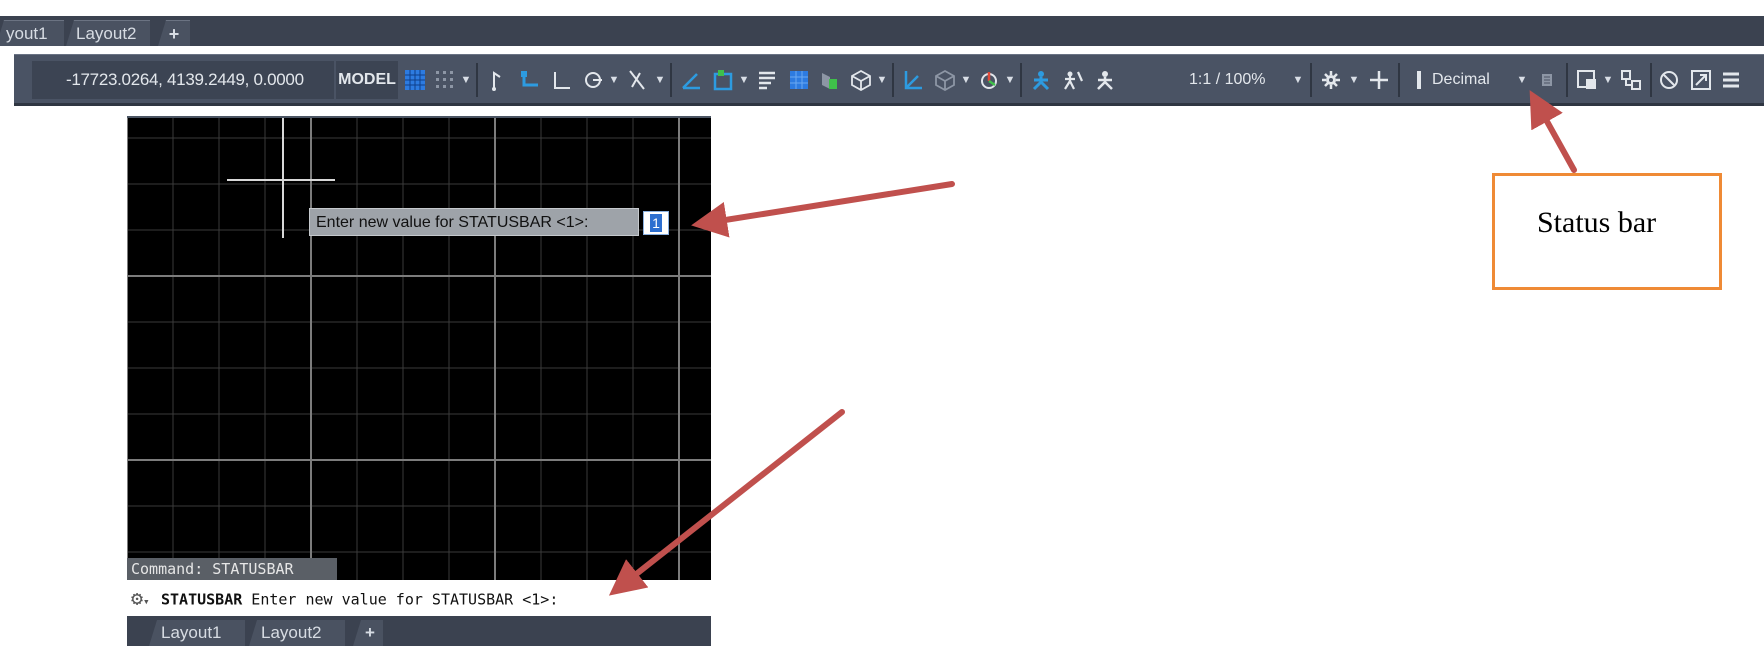 This screenshot has height=646, width=1764. What do you see at coordinates (913, 80) in the screenshot?
I see `dynamic-ucs-icon` at bounding box center [913, 80].